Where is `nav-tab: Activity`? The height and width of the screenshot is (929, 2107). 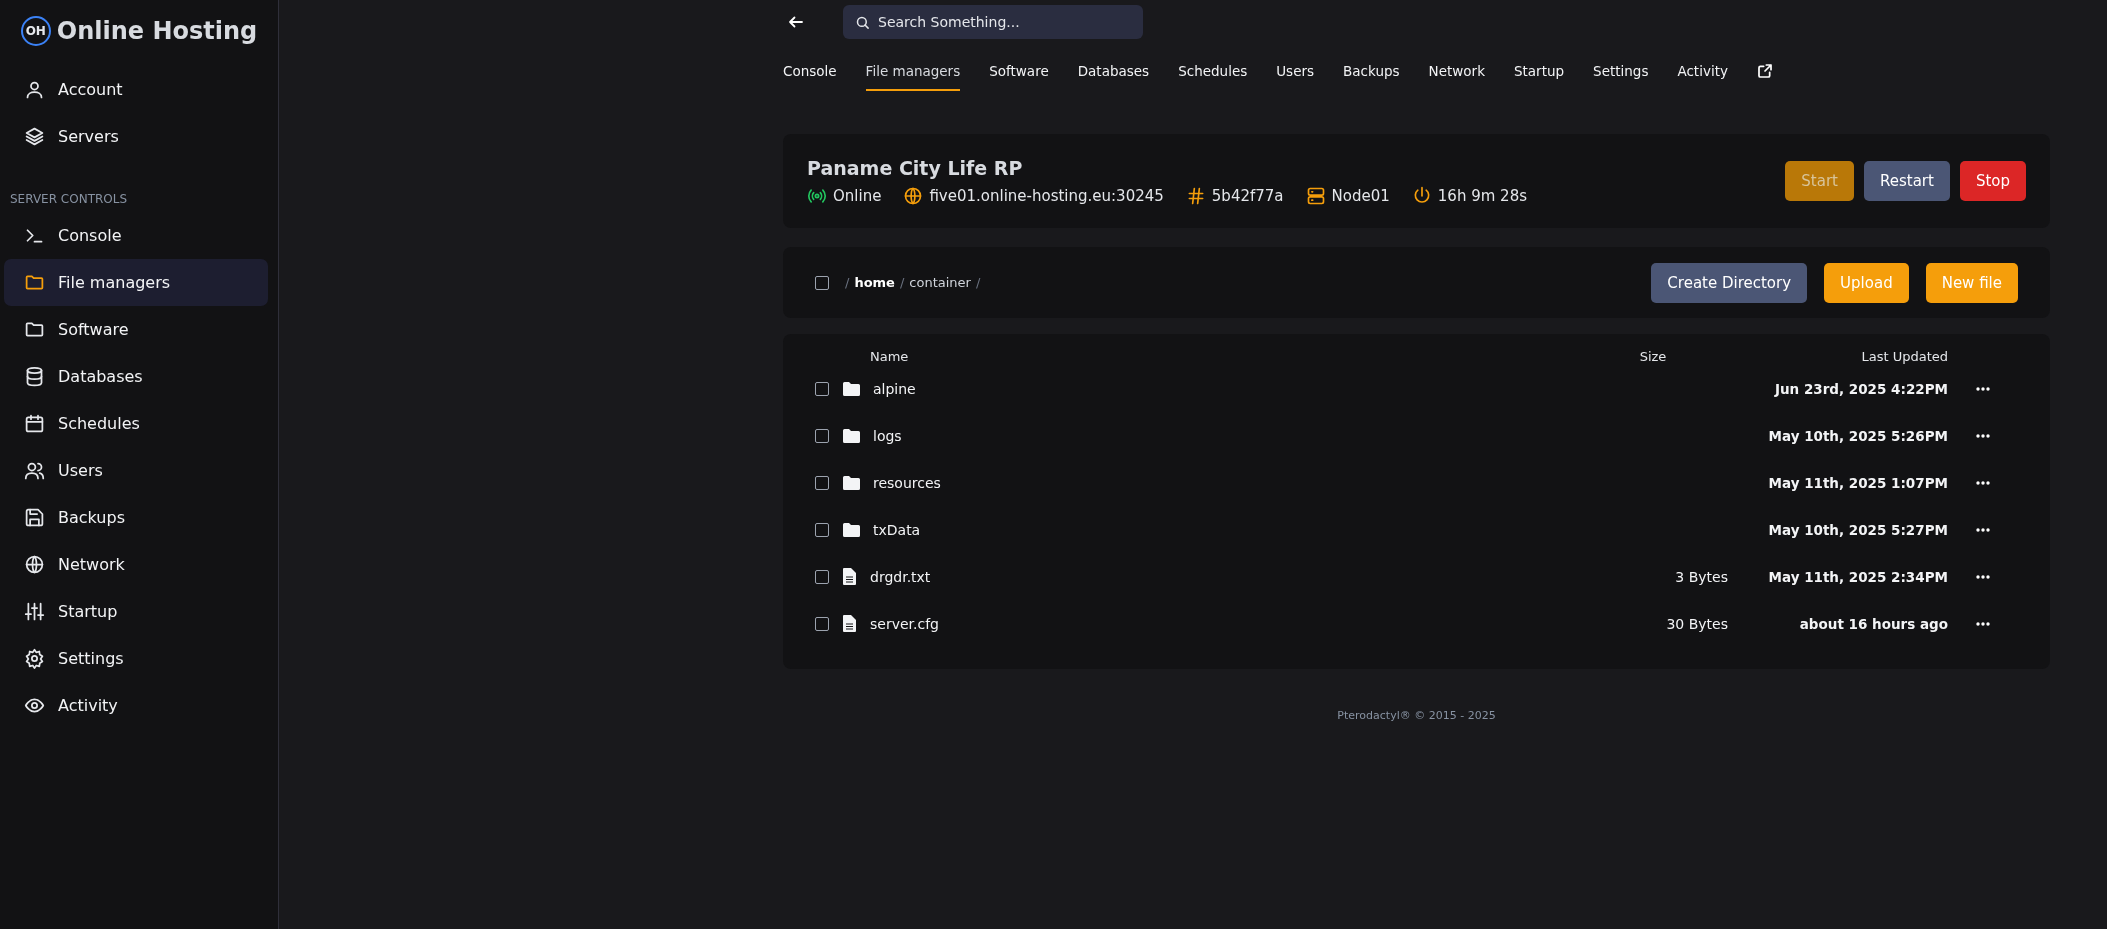
nav-tab: Activity is located at coordinates (1702, 74).